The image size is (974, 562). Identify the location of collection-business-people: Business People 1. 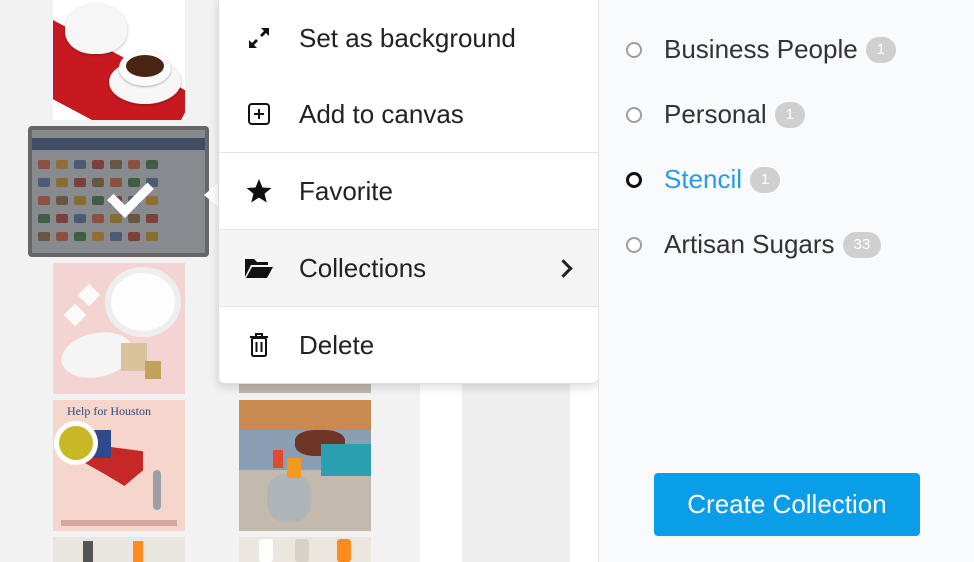
(761, 49).